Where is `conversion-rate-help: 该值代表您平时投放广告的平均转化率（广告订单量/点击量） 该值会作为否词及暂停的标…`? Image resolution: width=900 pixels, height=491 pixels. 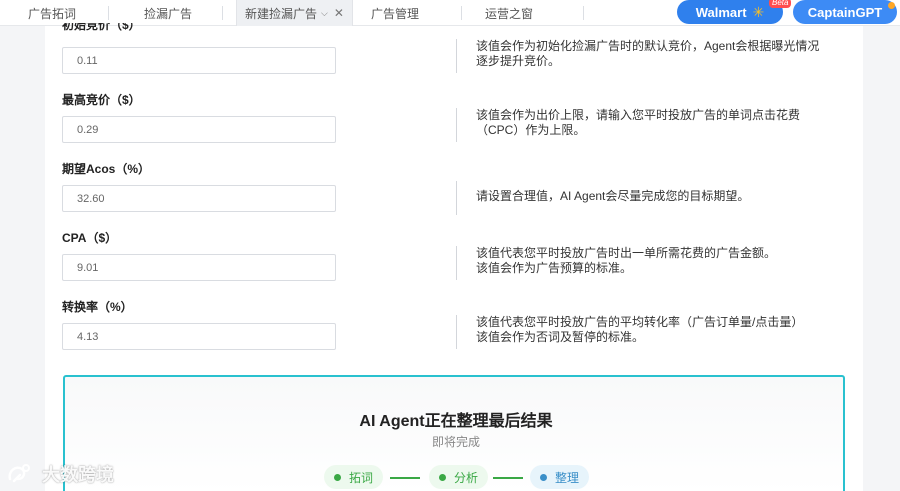
conversion-rate-help: 该值代表您平时投放广告的平均转化率（广告订单量/点击量） 该值会作为否词及暂停的标… is located at coordinates (656, 332).